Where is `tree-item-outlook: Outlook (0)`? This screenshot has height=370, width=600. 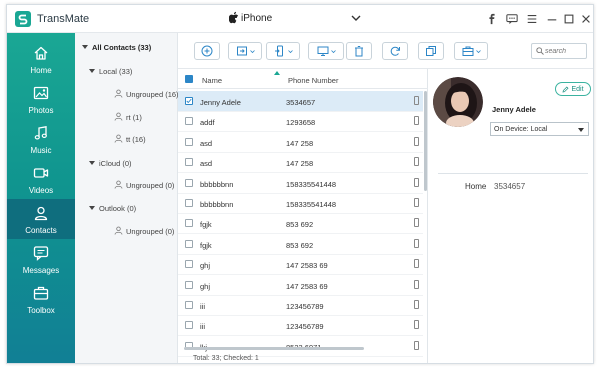
tree-item-outlook: Outlook (0) is located at coordinates (117, 208).